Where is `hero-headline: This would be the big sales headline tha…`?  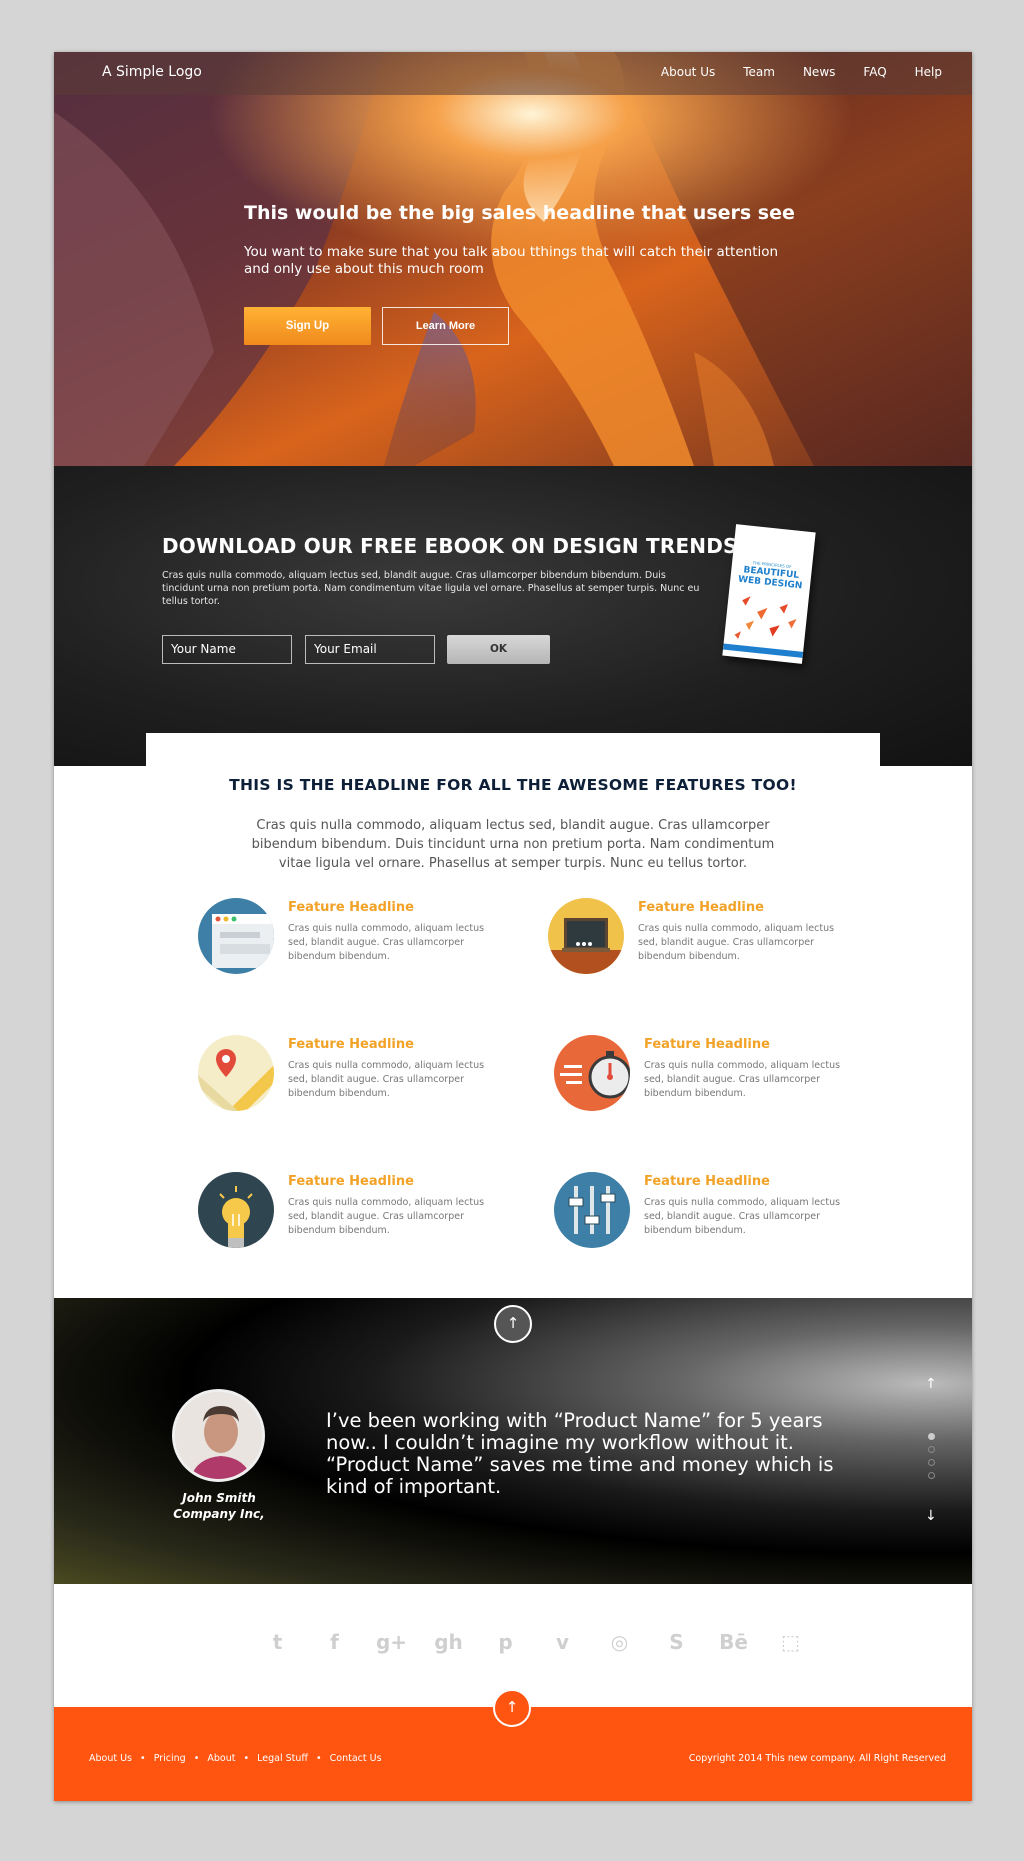 hero-headline: This would be the big sales headline tha… is located at coordinates (519, 213).